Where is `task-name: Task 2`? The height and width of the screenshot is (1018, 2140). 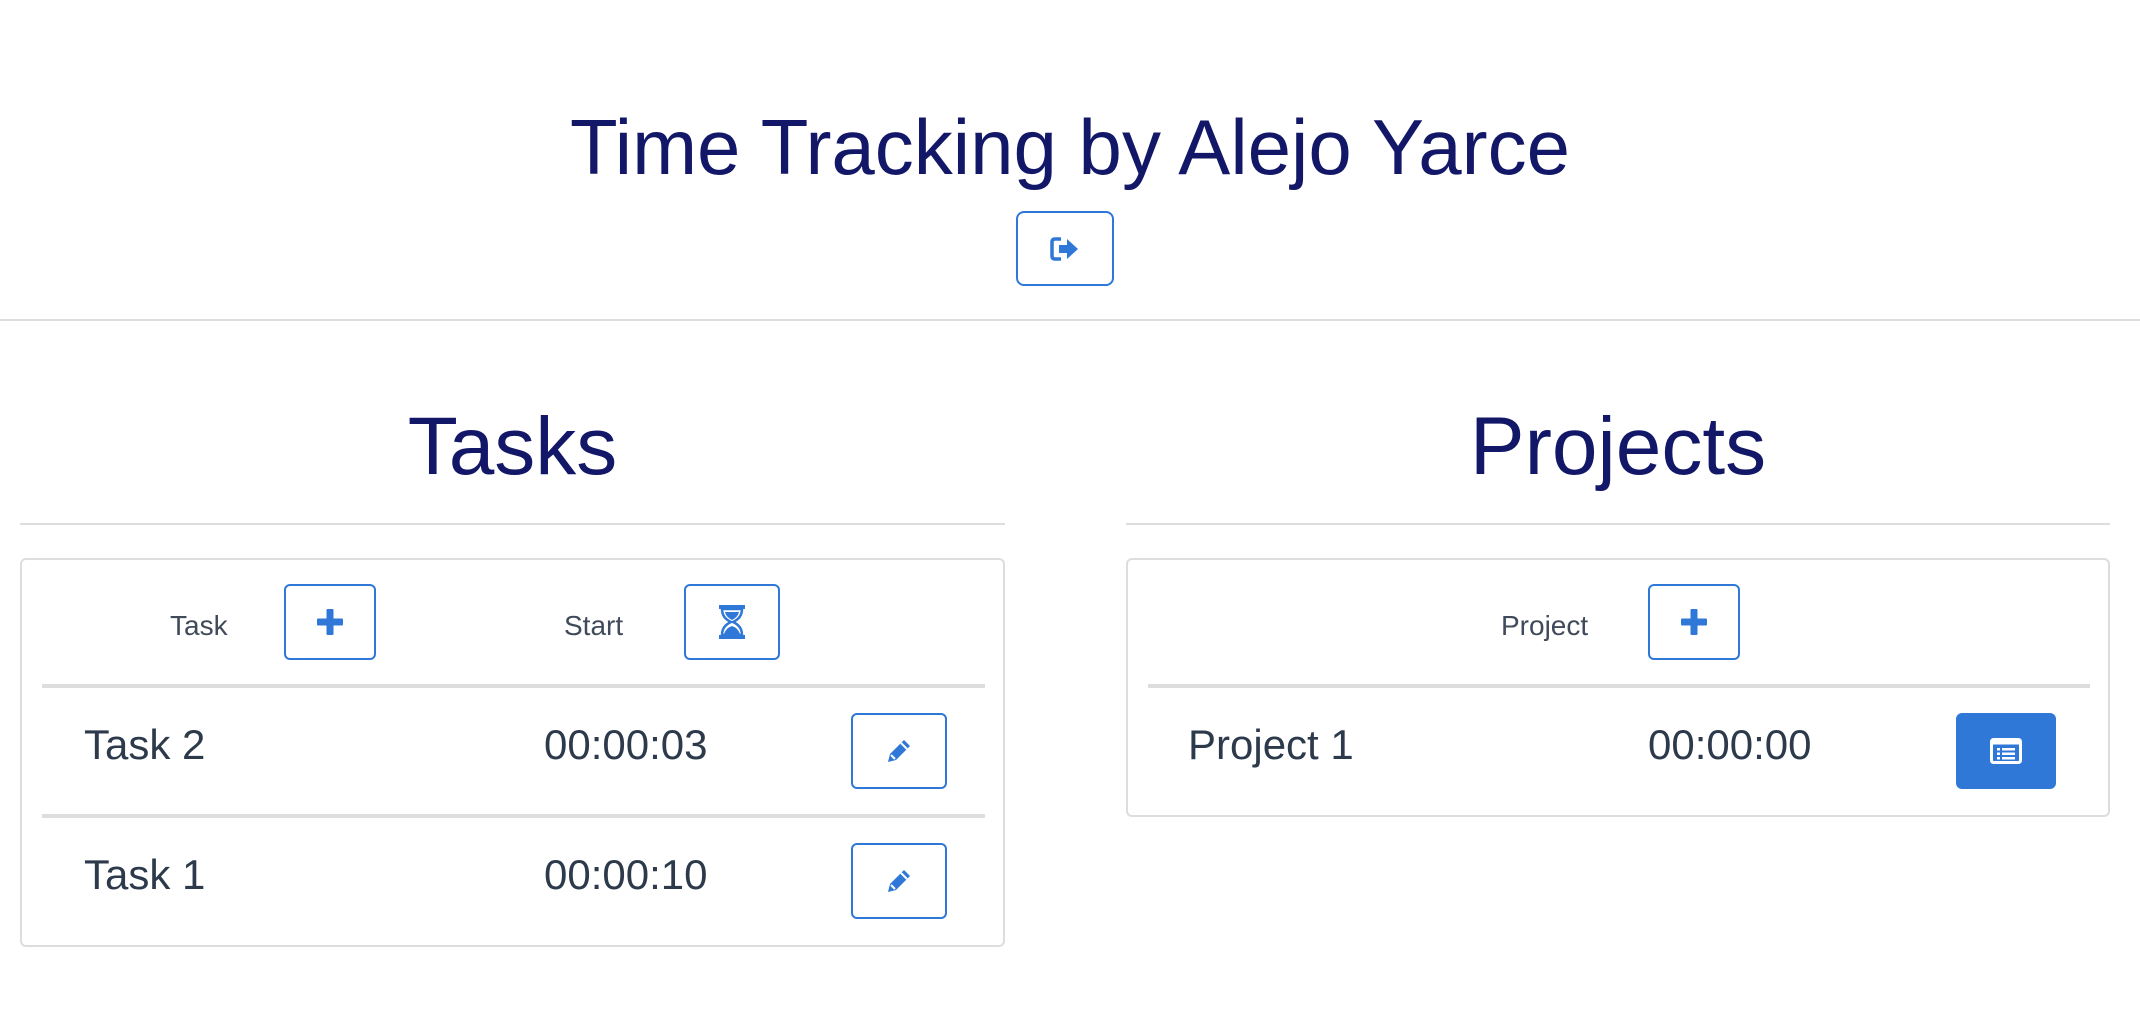
task-name: Task 2 is located at coordinates (145, 744).